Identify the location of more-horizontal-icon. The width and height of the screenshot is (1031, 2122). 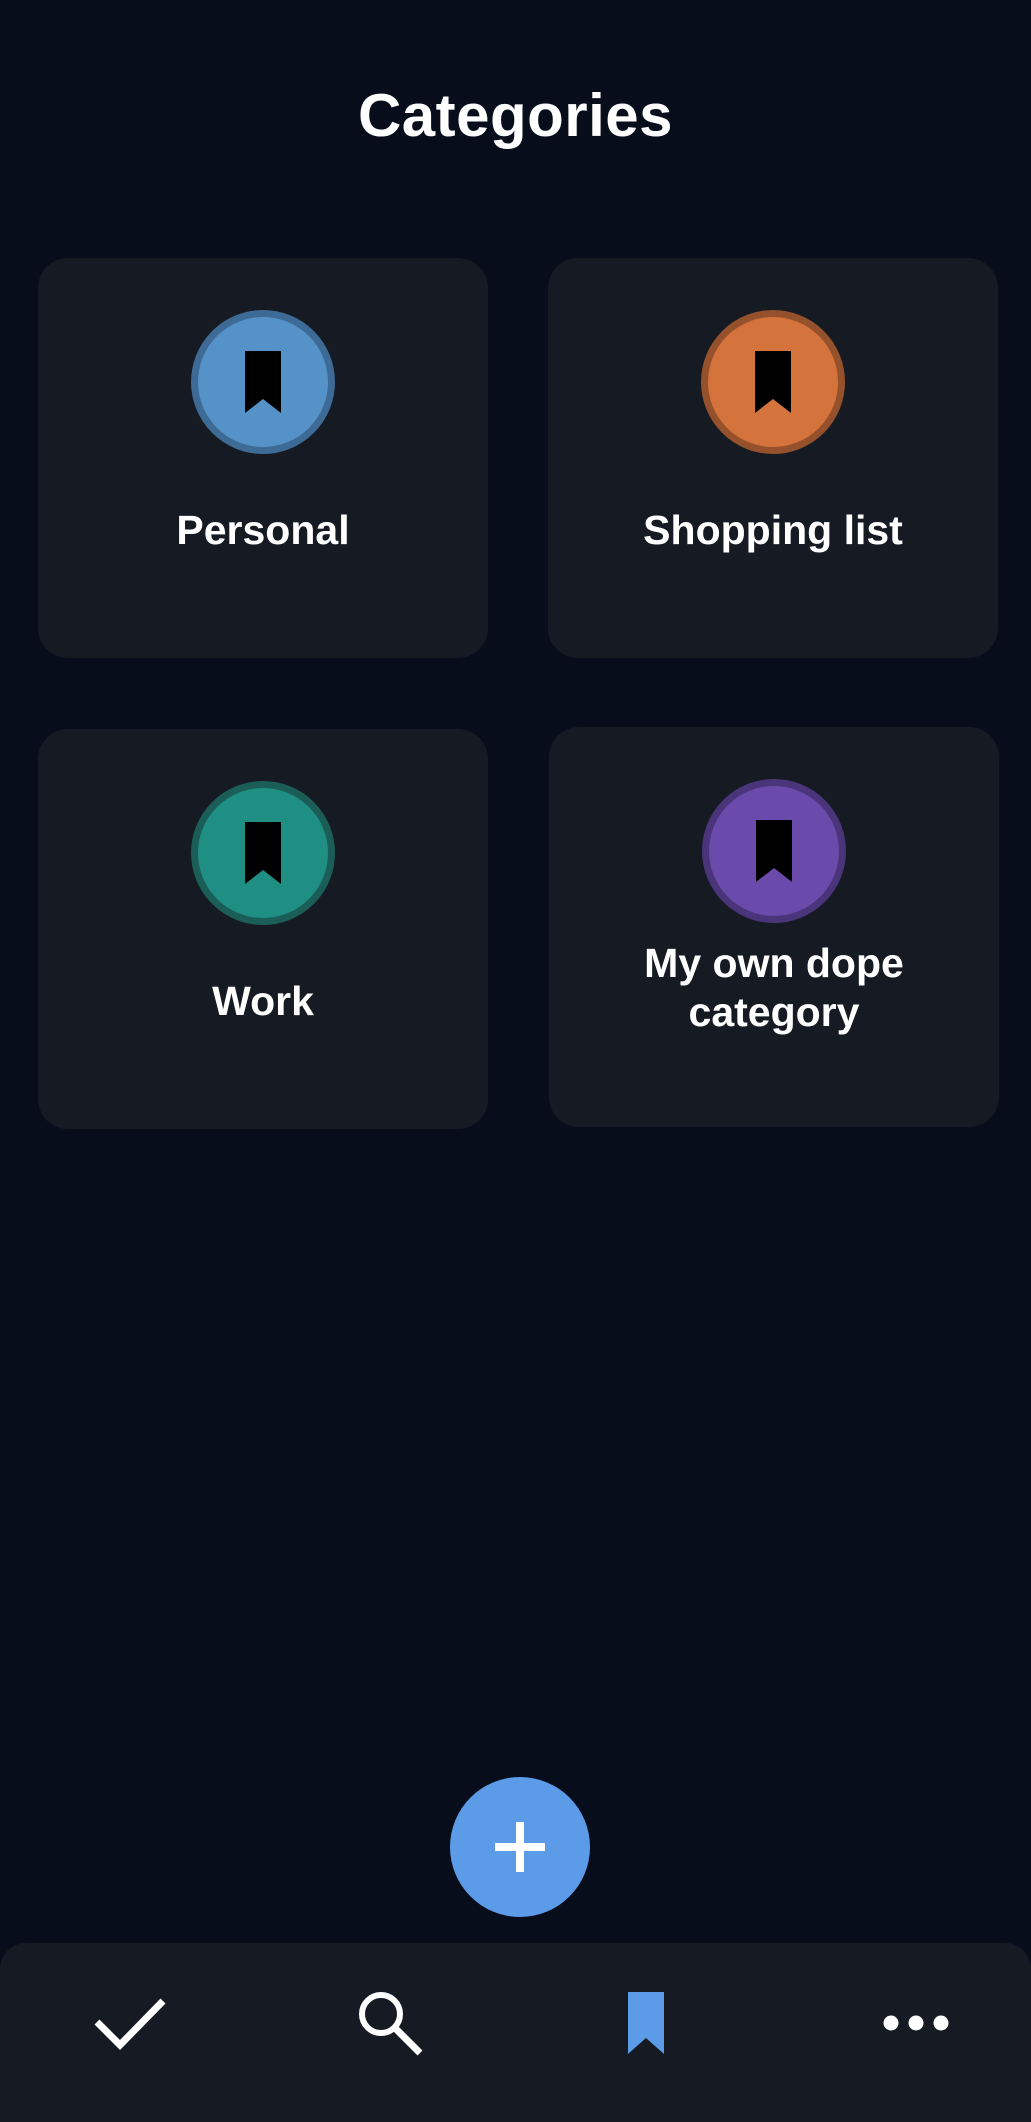
(916, 2023).